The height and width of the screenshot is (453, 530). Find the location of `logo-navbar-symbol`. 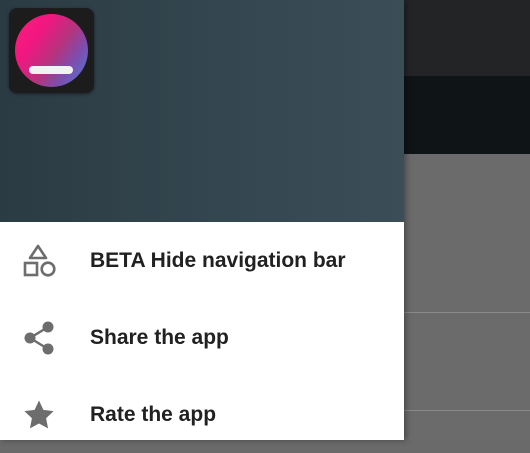

logo-navbar-symbol is located at coordinates (51, 70).